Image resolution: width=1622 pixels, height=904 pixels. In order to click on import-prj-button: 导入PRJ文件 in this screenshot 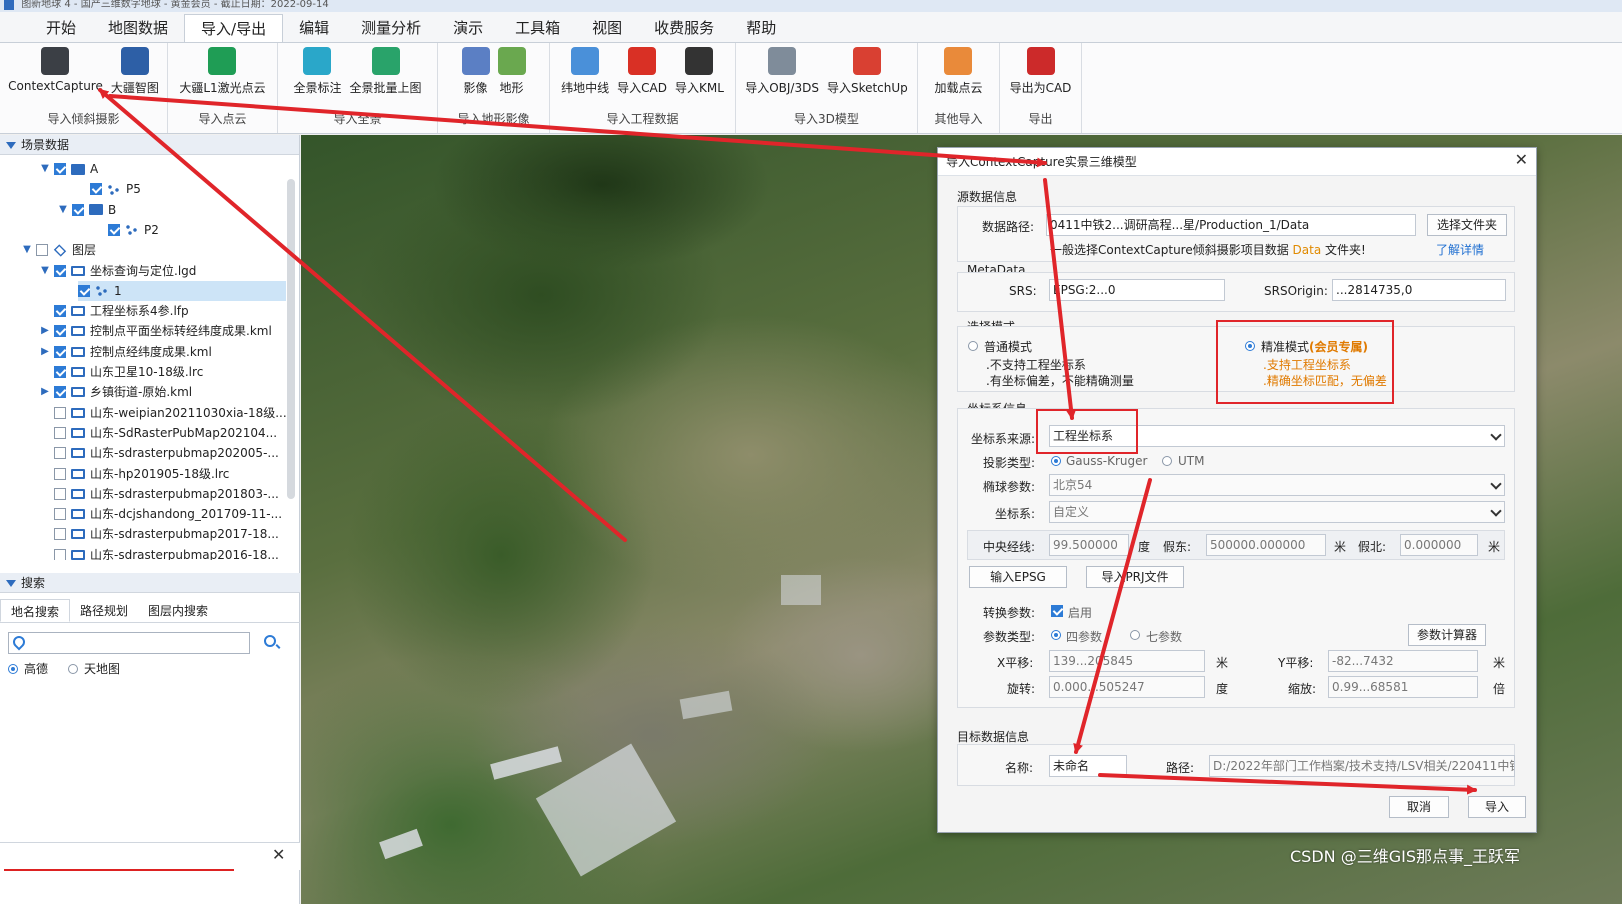, I will do `click(1135, 577)`.